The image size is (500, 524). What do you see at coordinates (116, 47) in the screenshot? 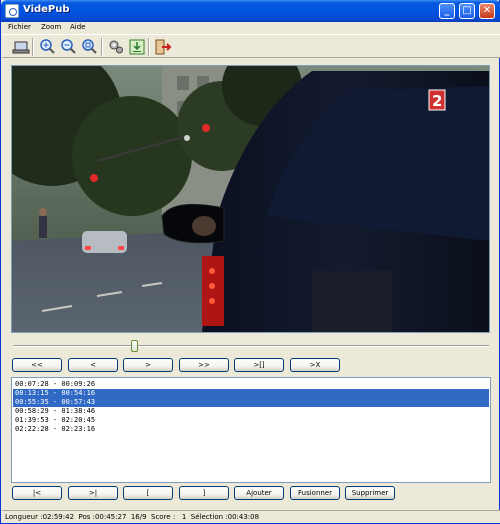
I see `settings-icon` at bounding box center [116, 47].